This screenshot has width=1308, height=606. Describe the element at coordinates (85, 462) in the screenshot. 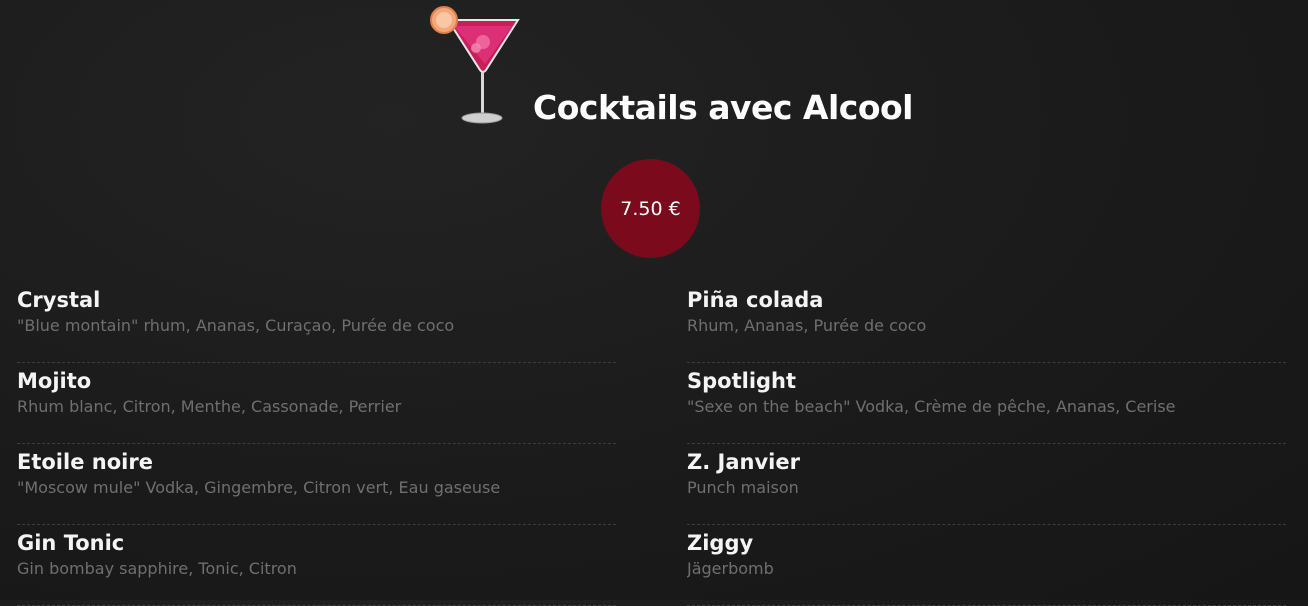

I see `item-name: Etoile noire` at that location.